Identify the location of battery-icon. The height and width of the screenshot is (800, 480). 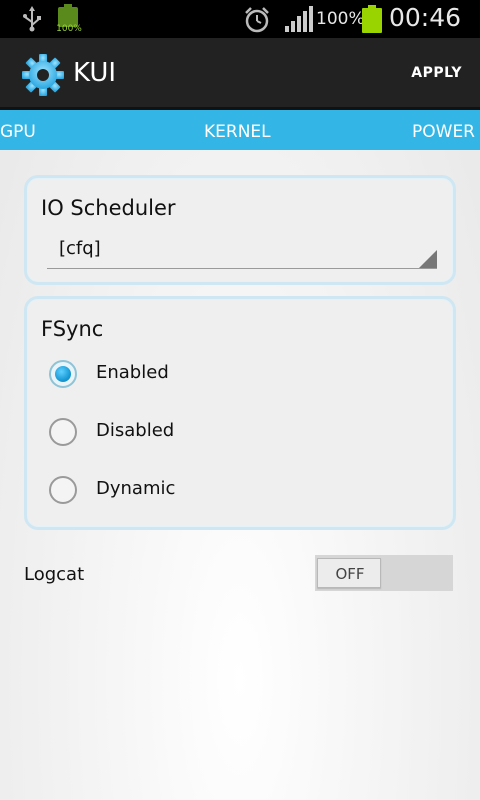
(372, 19).